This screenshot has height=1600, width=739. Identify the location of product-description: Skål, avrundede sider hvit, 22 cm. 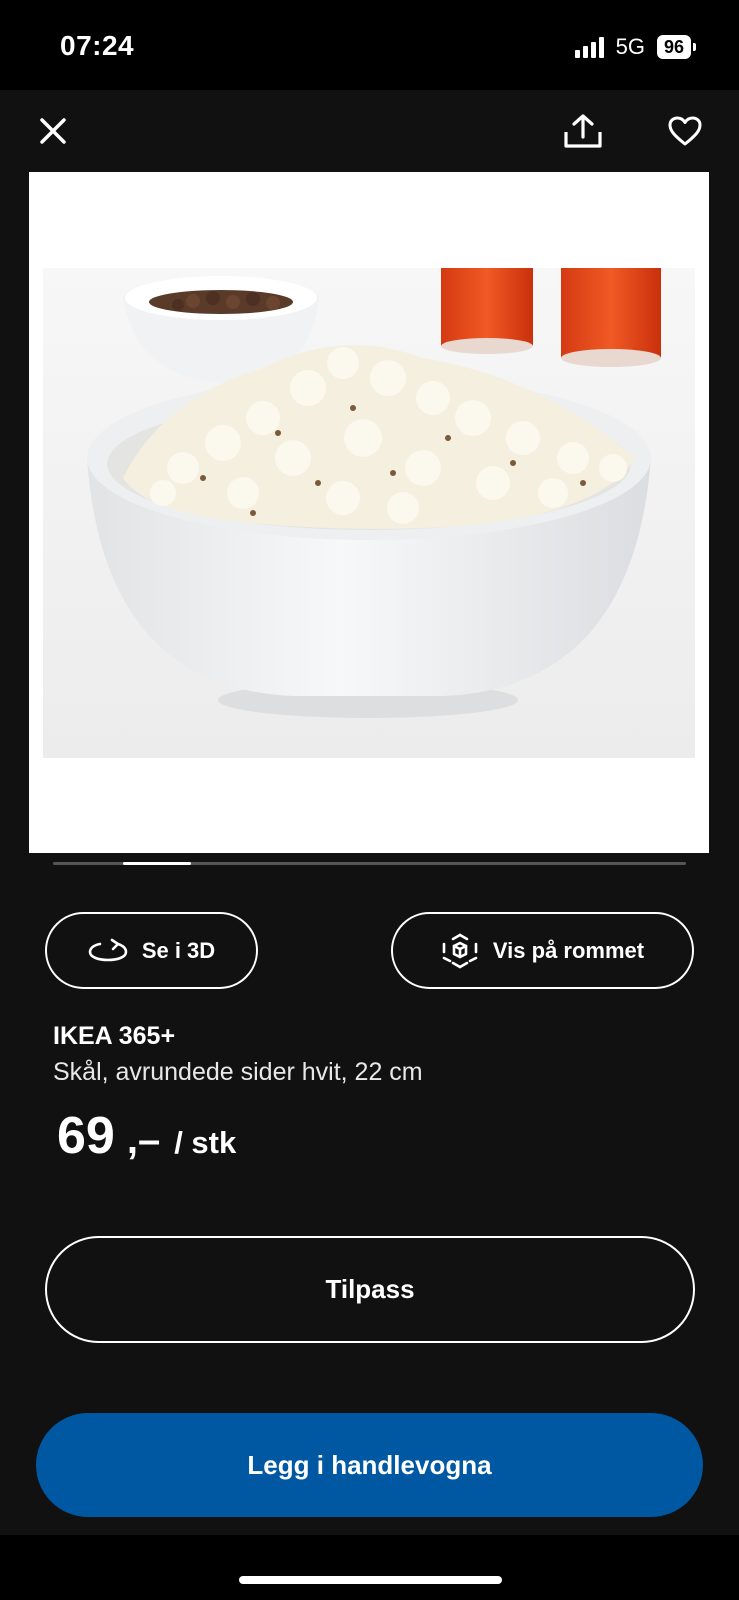
(238, 1072).